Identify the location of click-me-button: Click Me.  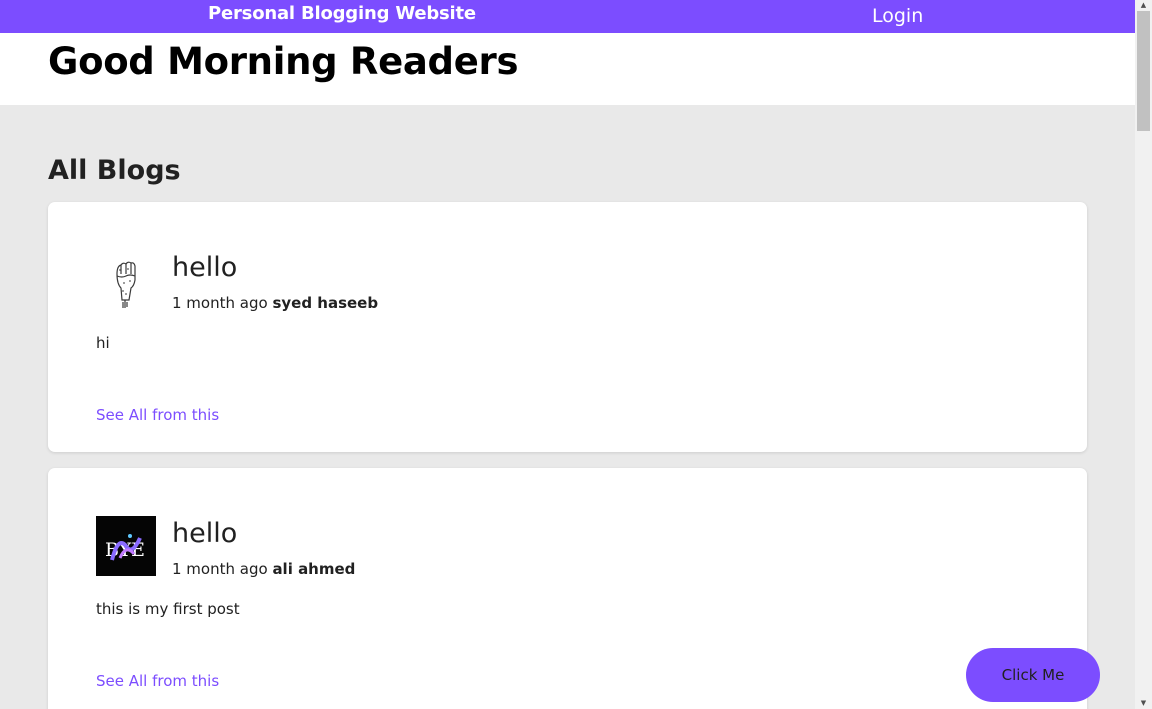
(1033, 675).